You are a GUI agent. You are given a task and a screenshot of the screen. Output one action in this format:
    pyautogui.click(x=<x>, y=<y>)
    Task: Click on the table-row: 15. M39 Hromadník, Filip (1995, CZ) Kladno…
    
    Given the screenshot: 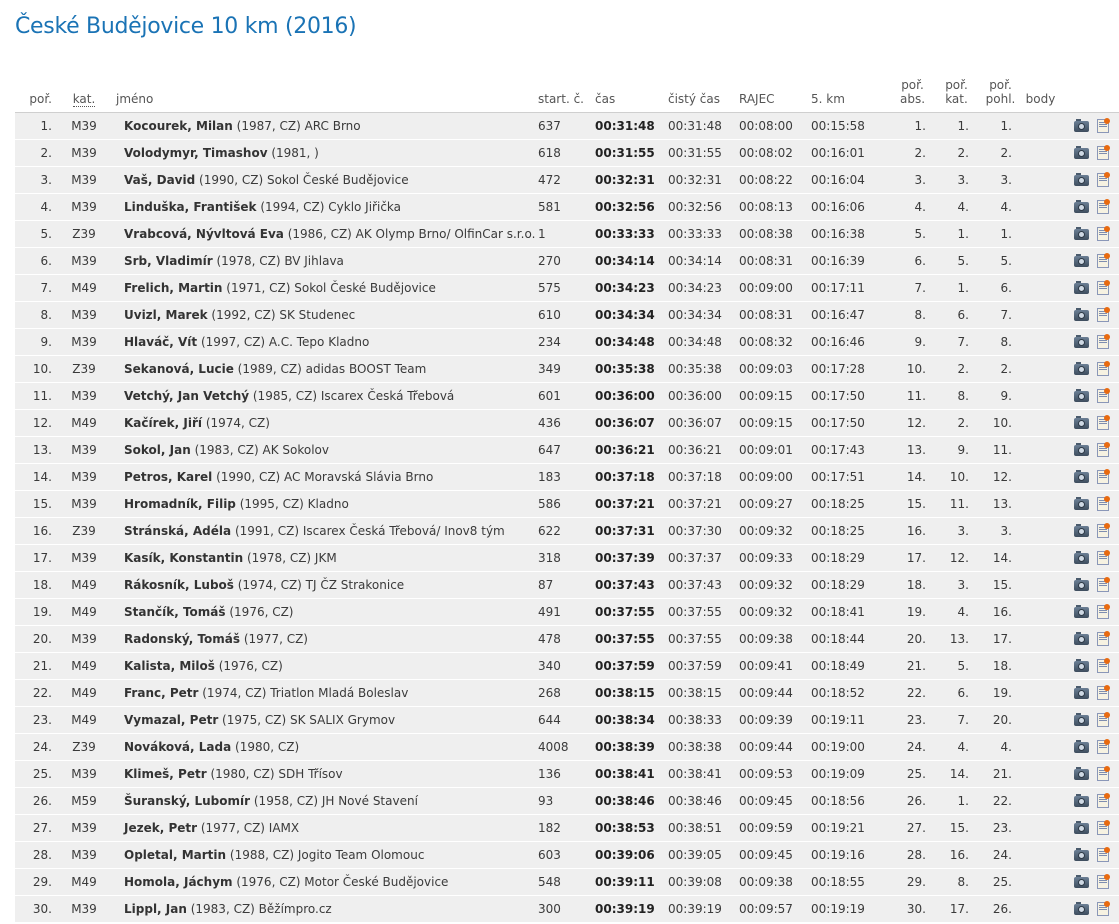 What is the action you would take?
    pyautogui.click(x=567, y=504)
    